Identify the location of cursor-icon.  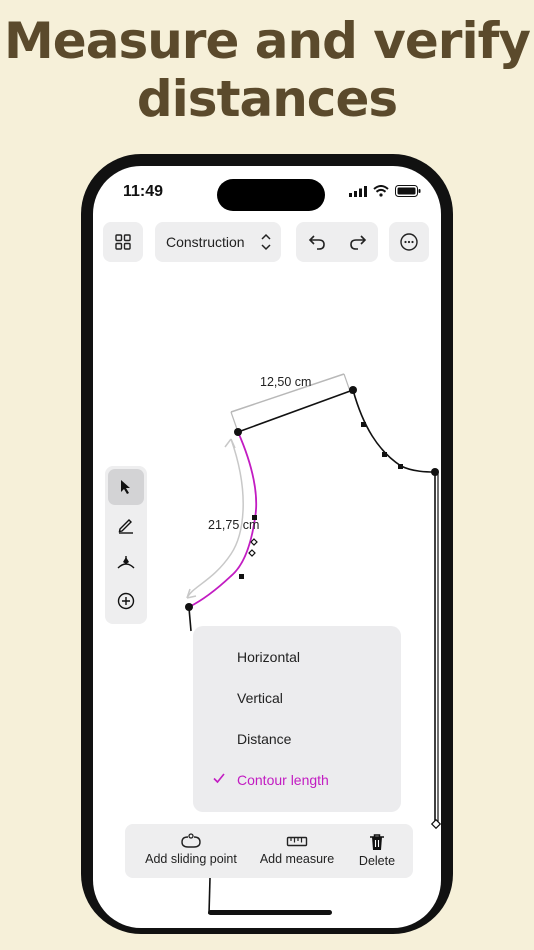
(125, 487).